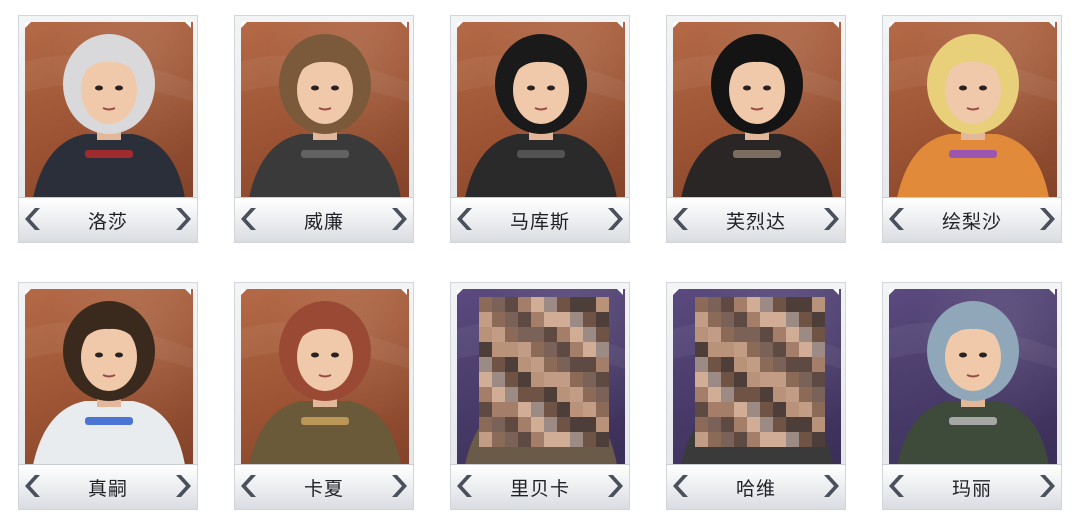 The image size is (1080, 523). I want to click on character-card: 里贝卡, so click(540, 396).